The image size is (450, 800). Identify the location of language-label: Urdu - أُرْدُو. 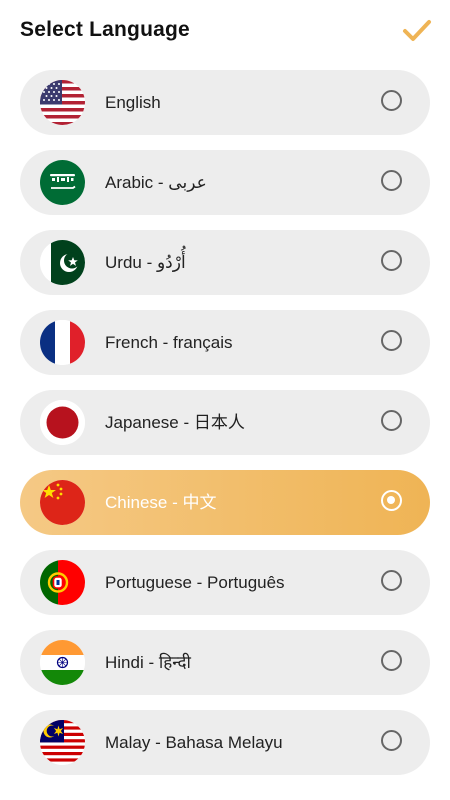
(145, 262).